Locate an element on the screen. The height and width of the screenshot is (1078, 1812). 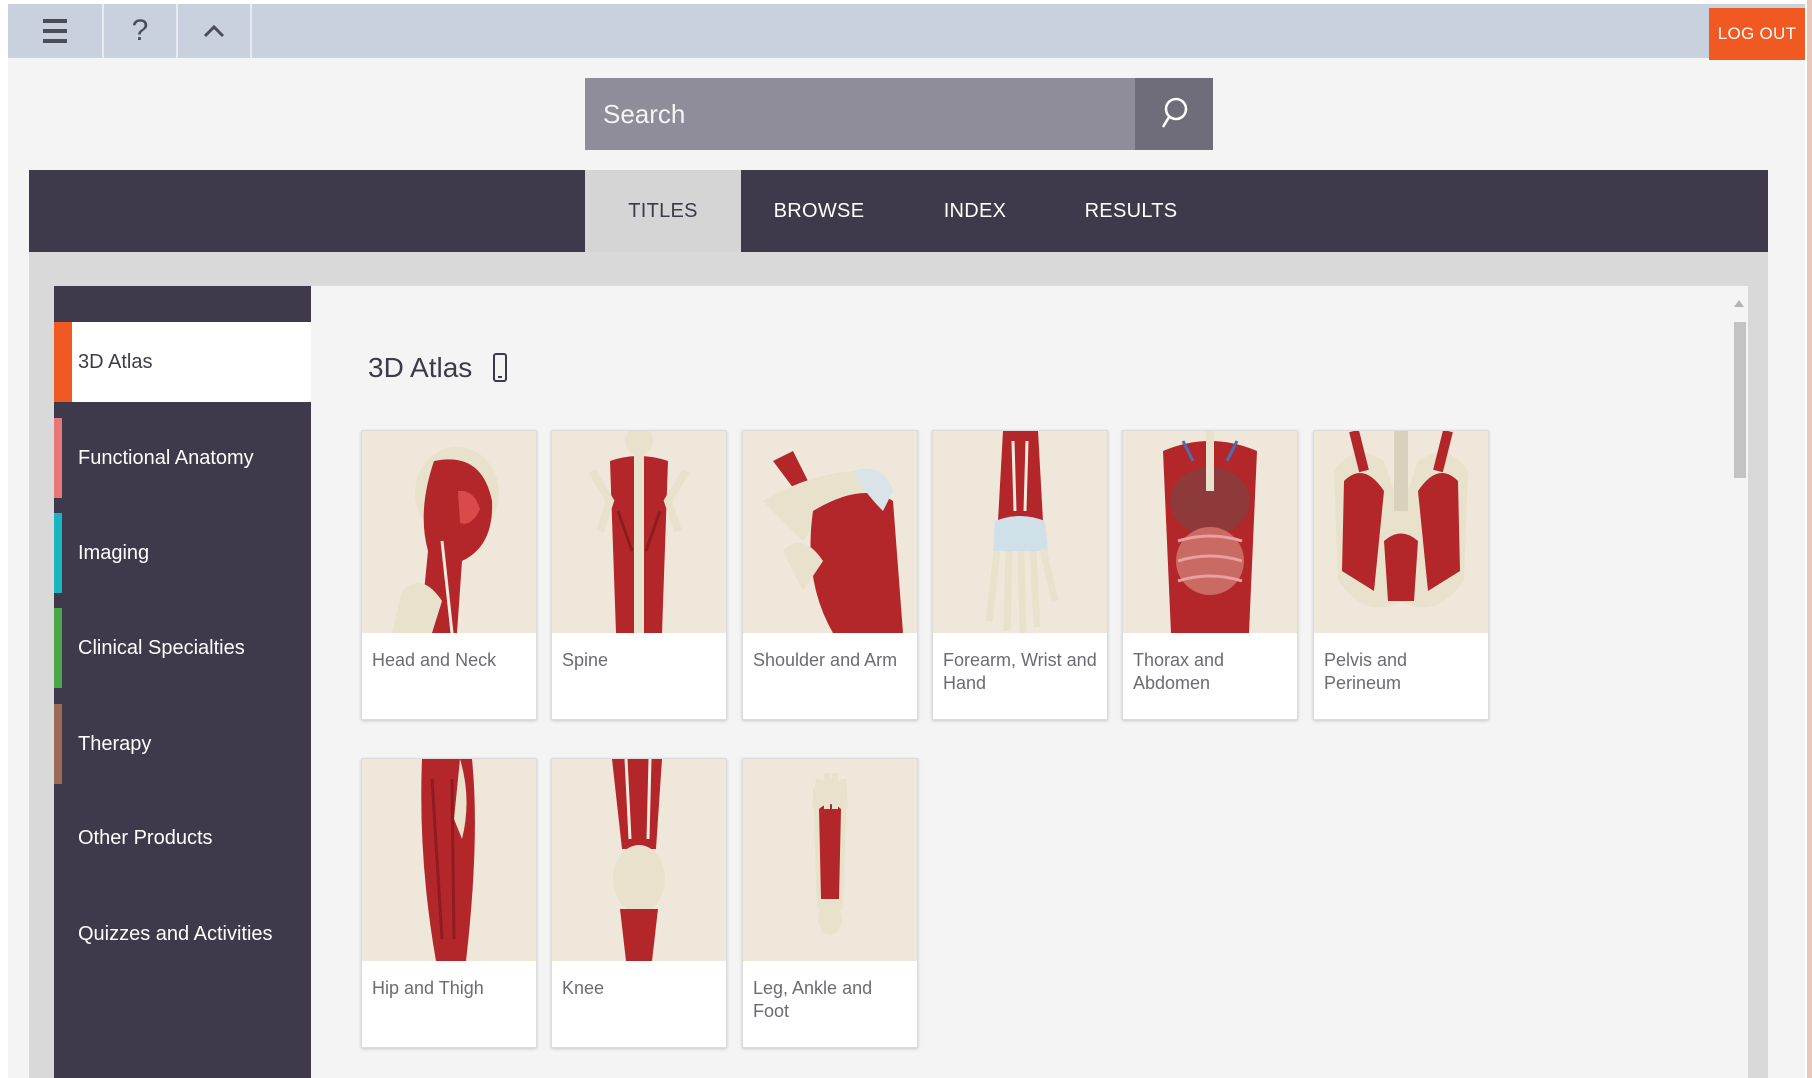
help-button: ? is located at coordinates (141, 31).